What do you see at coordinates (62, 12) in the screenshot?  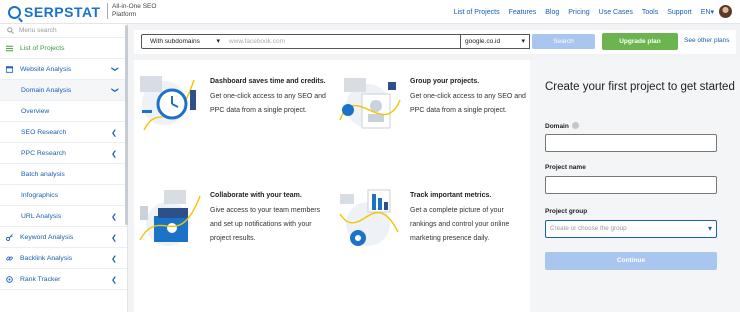 I see `logo-text: SERPSTAT` at bounding box center [62, 12].